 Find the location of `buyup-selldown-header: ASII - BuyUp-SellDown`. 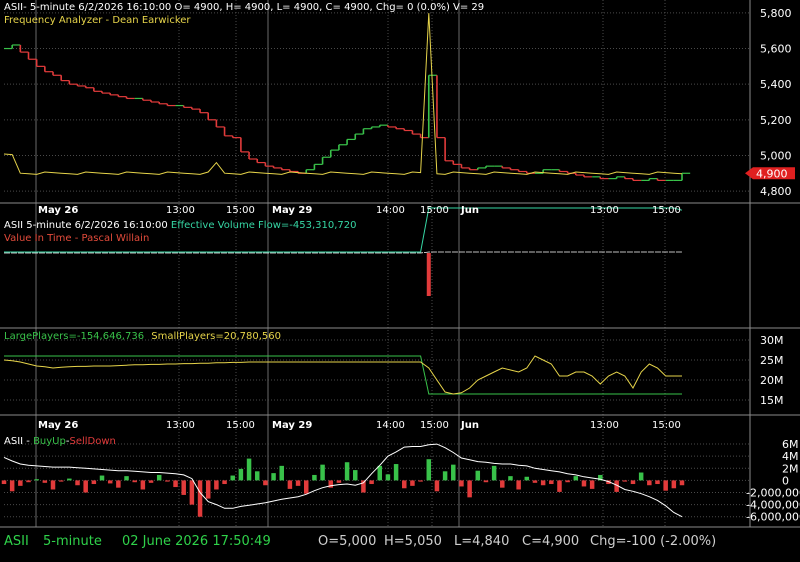

buyup-selldown-header: ASII - BuyUp-SellDown is located at coordinates (60, 441).